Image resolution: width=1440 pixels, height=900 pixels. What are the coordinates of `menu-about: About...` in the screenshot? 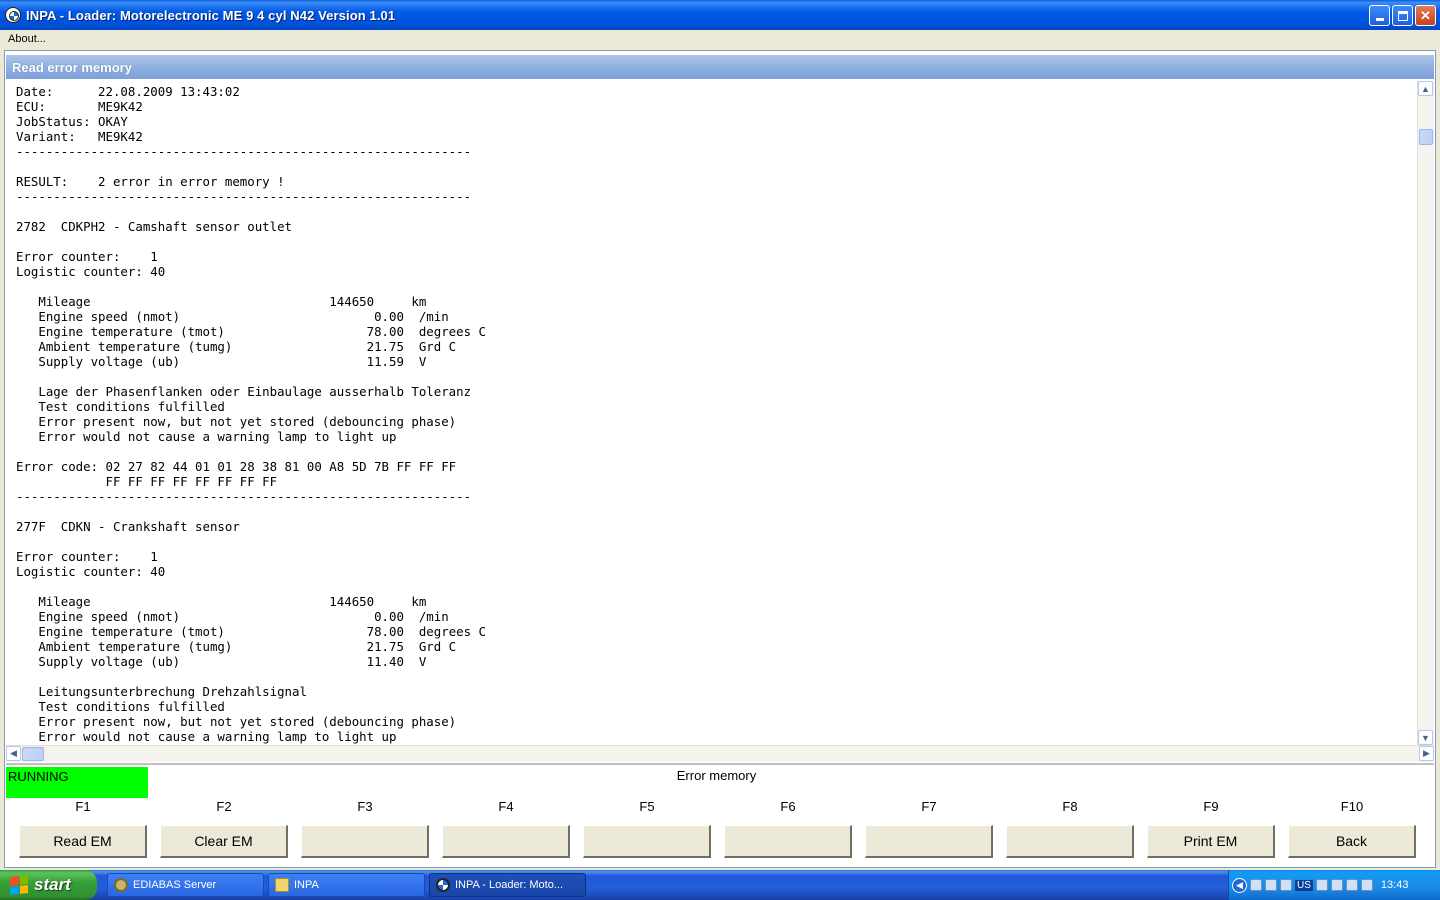 It's located at (27, 39).